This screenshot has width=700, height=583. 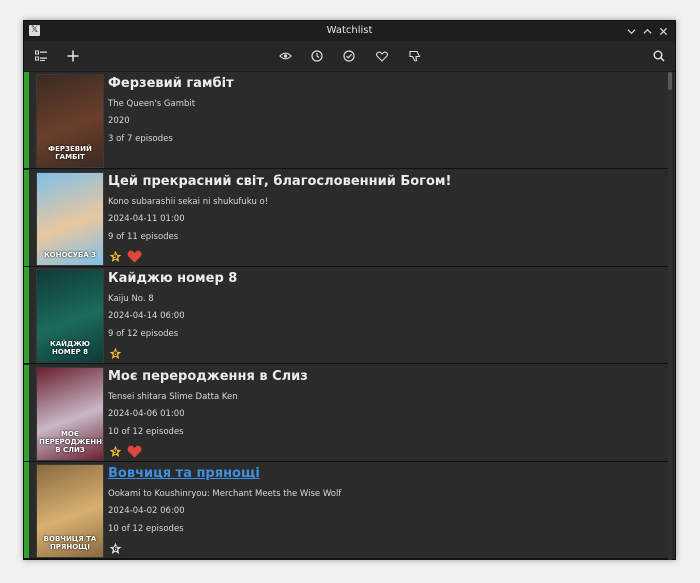 I want to click on chevron-down-icon, so click(x=631, y=31).